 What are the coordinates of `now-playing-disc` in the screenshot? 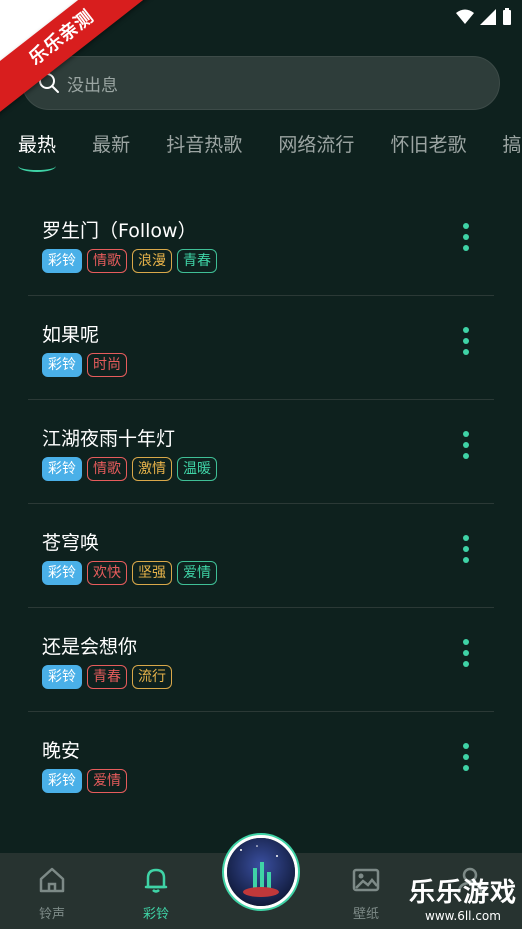 It's located at (261, 872).